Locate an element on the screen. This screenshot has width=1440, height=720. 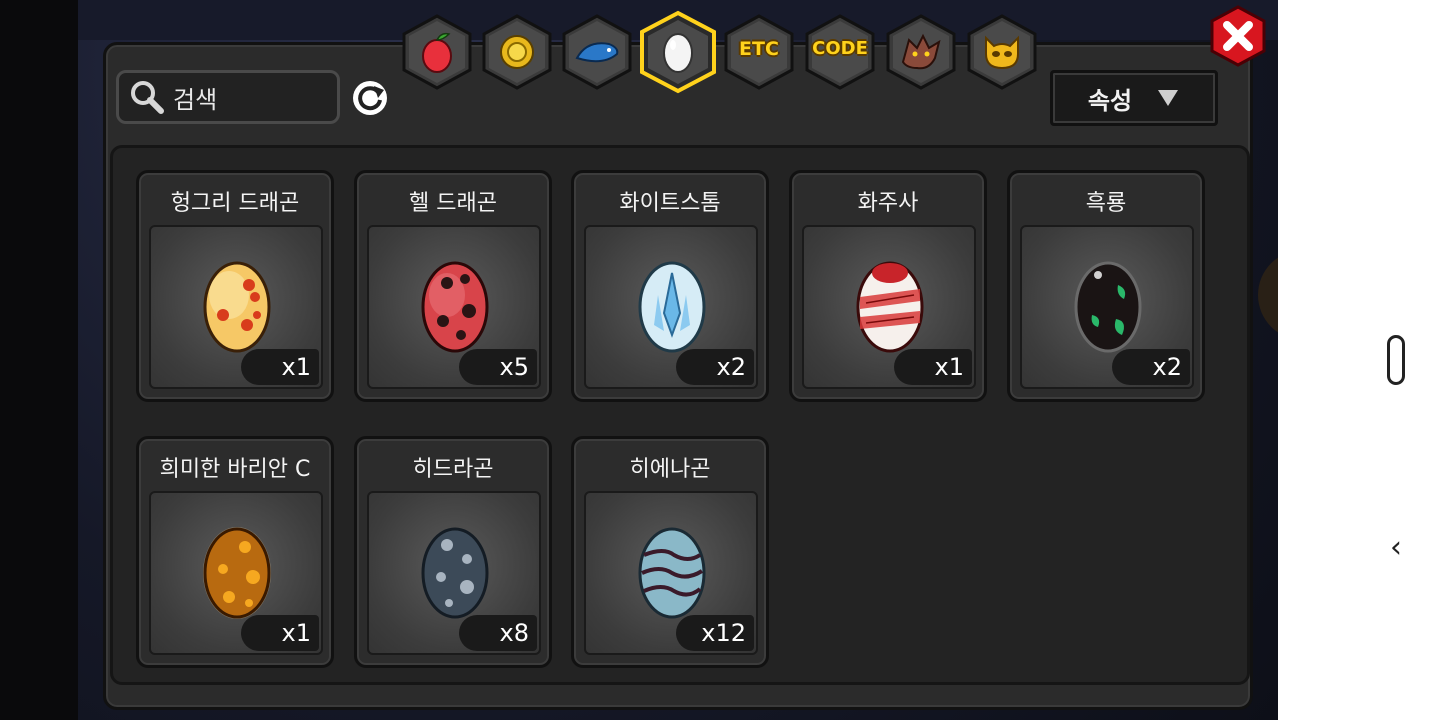
tab-fish is located at coordinates (597, 52).